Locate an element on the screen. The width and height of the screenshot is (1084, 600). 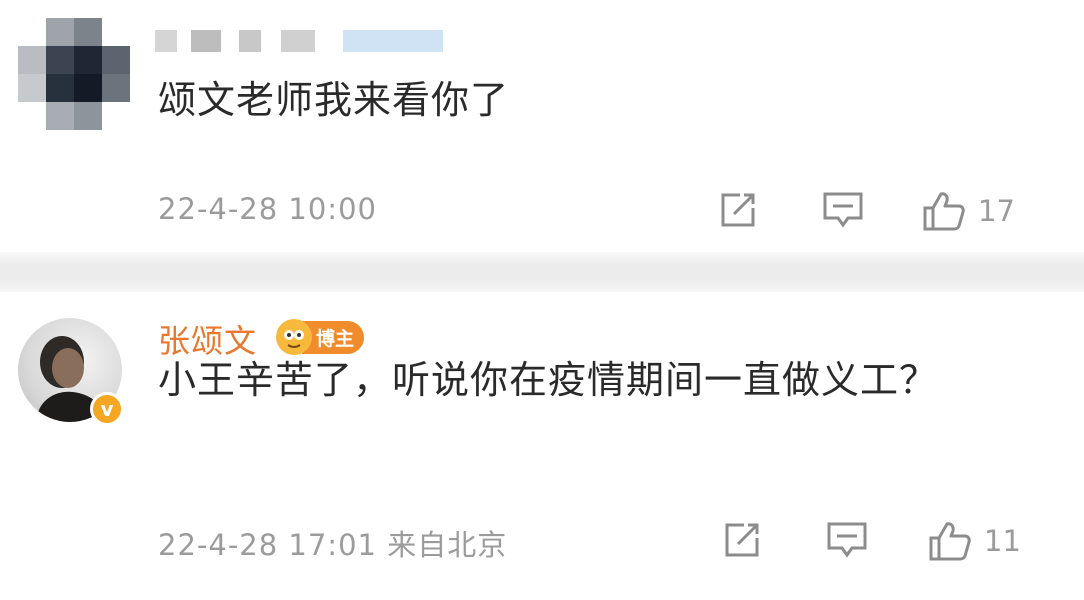
like-count: 11 is located at coordinates (1002, 541).